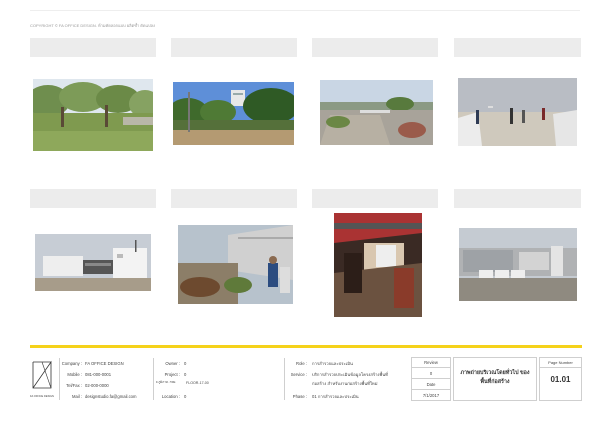 The image size is (609, 426). What do you see at coordinates (76, 396) in the screenshot?
I see `mail-label: Mail :` at bounding box center [76, 396].